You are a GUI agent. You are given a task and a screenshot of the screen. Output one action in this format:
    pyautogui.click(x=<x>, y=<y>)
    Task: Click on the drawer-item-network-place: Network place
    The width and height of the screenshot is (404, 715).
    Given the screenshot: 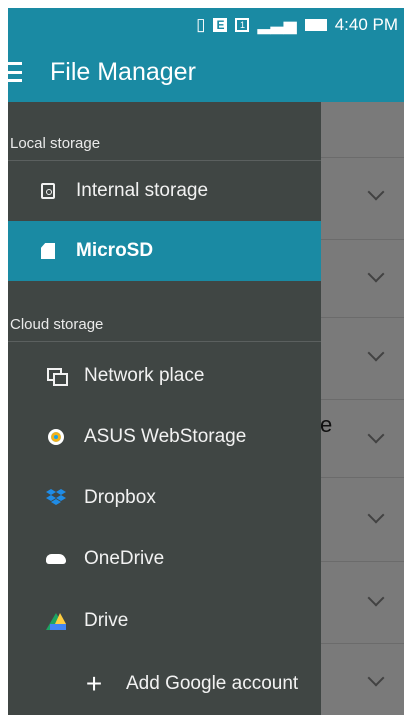 What is the action you would take?
    pyautogui.click(x=164, y=376)
    